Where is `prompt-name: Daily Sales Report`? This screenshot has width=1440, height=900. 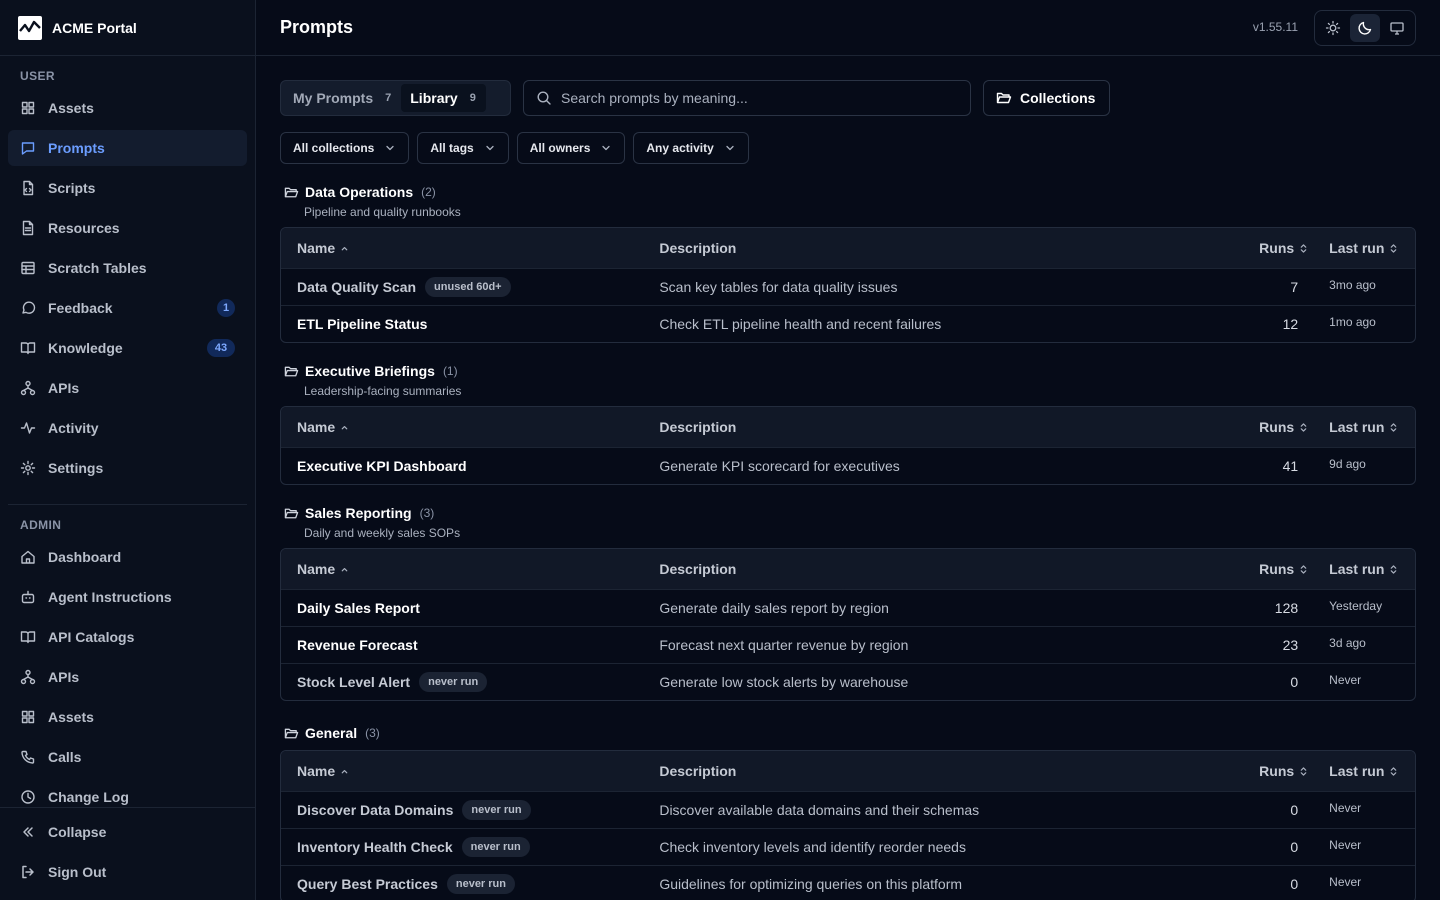
prompt-name: Daily Sales Report is located at coordinates (358, 608).